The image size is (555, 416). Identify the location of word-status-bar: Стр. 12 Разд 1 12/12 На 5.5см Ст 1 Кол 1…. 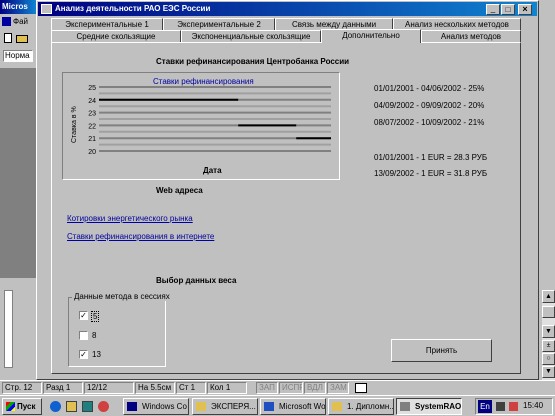
(277, 387).